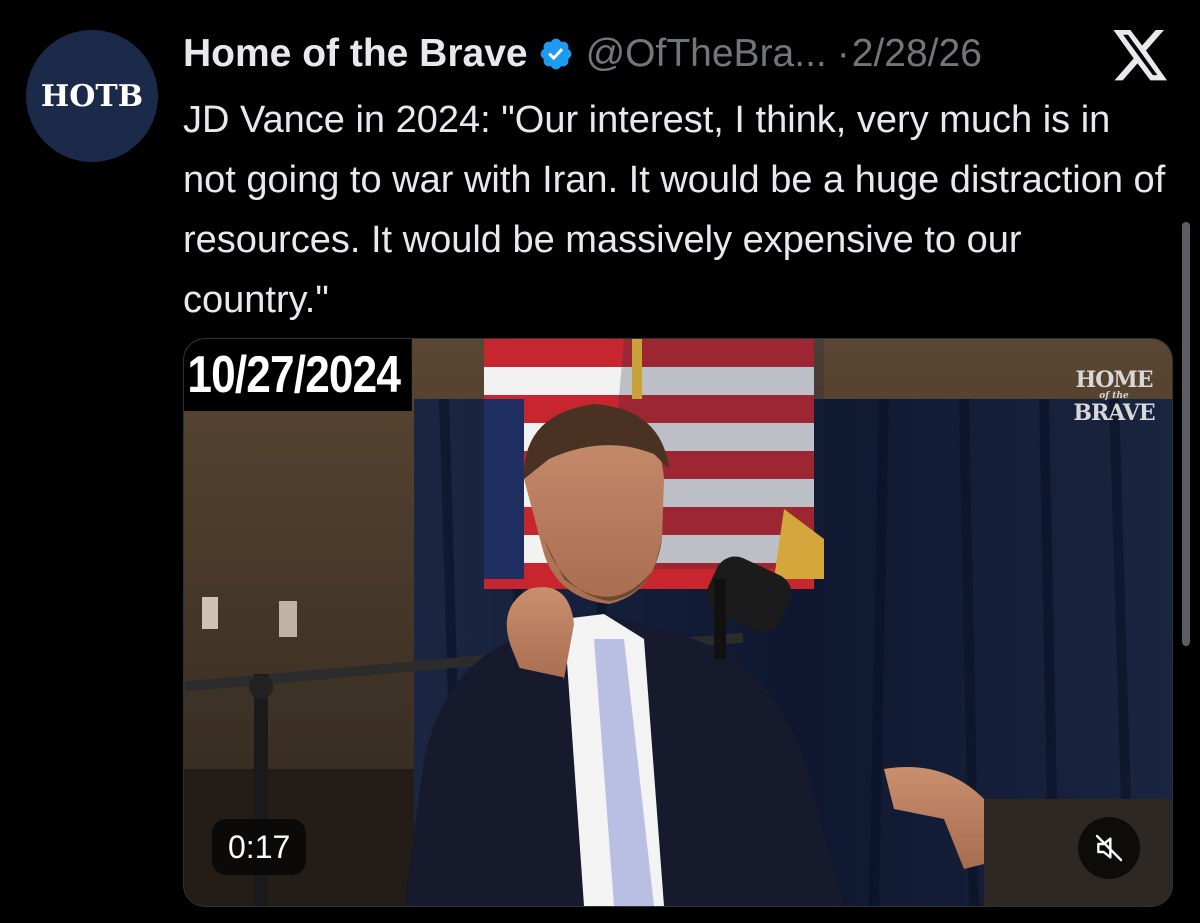  Describe the element at coordinates (1114, 396) in the screenshot. I see `channel-watermark: HOME of the BRAVE` at that location.